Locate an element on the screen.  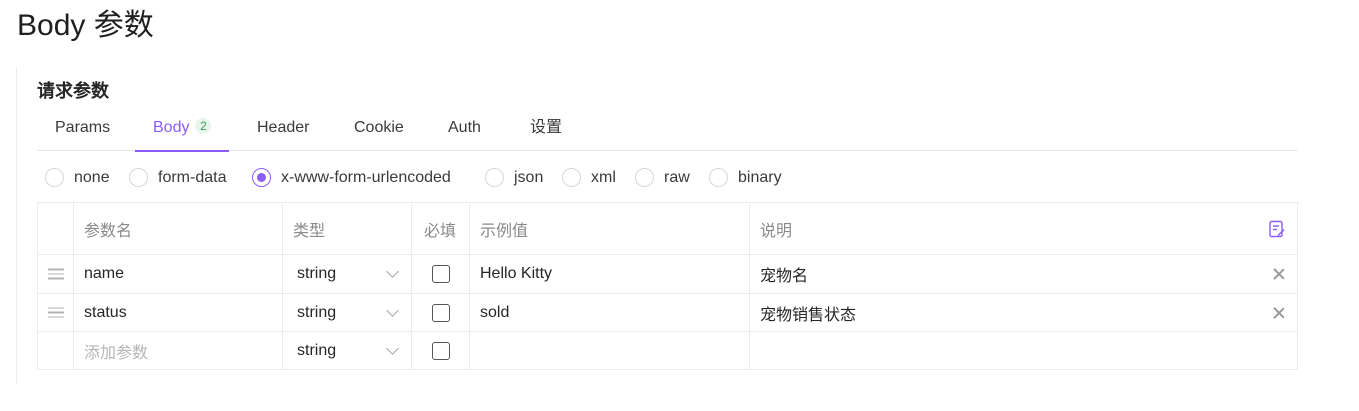
radio-label: none is located at coordinates (92, 177).